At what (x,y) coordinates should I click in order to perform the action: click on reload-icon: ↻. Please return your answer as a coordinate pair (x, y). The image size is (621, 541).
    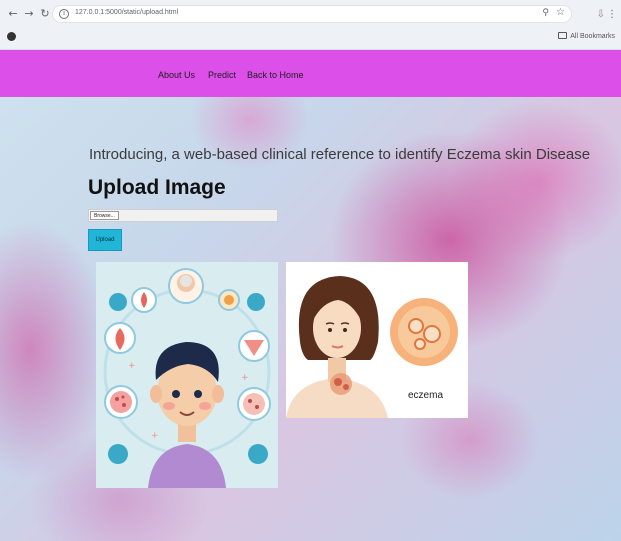
    Looking at the image, I should click on (45, 14).